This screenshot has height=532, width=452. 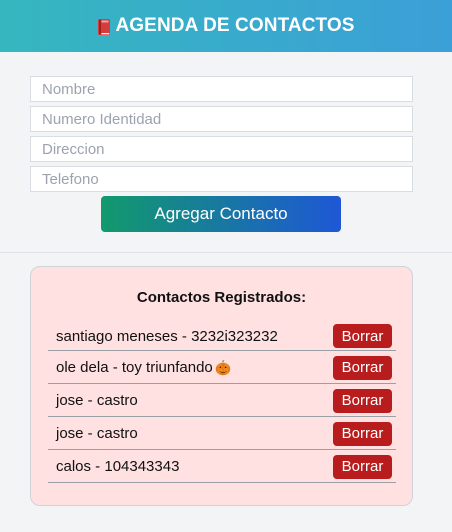 What do you see at coordinates (134, 367) in the screenshot?
I see `contact-label: ole dela - toy triunfando` at bounding box center [134, 367].